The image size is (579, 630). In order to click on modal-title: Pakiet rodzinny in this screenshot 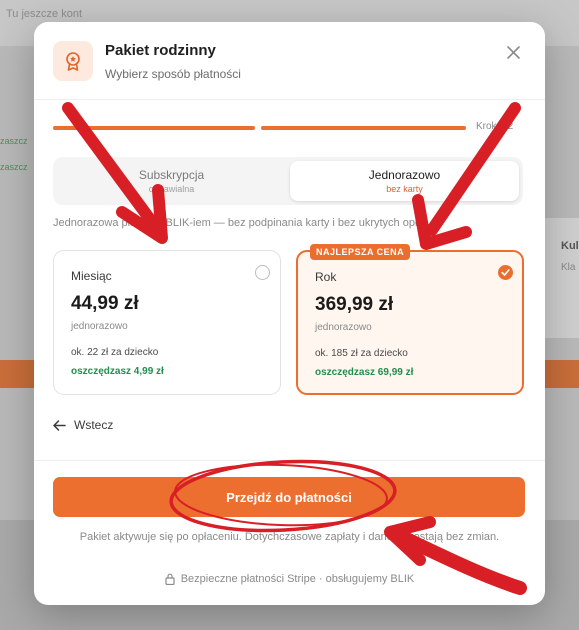, I will do `click(160, 50)`.